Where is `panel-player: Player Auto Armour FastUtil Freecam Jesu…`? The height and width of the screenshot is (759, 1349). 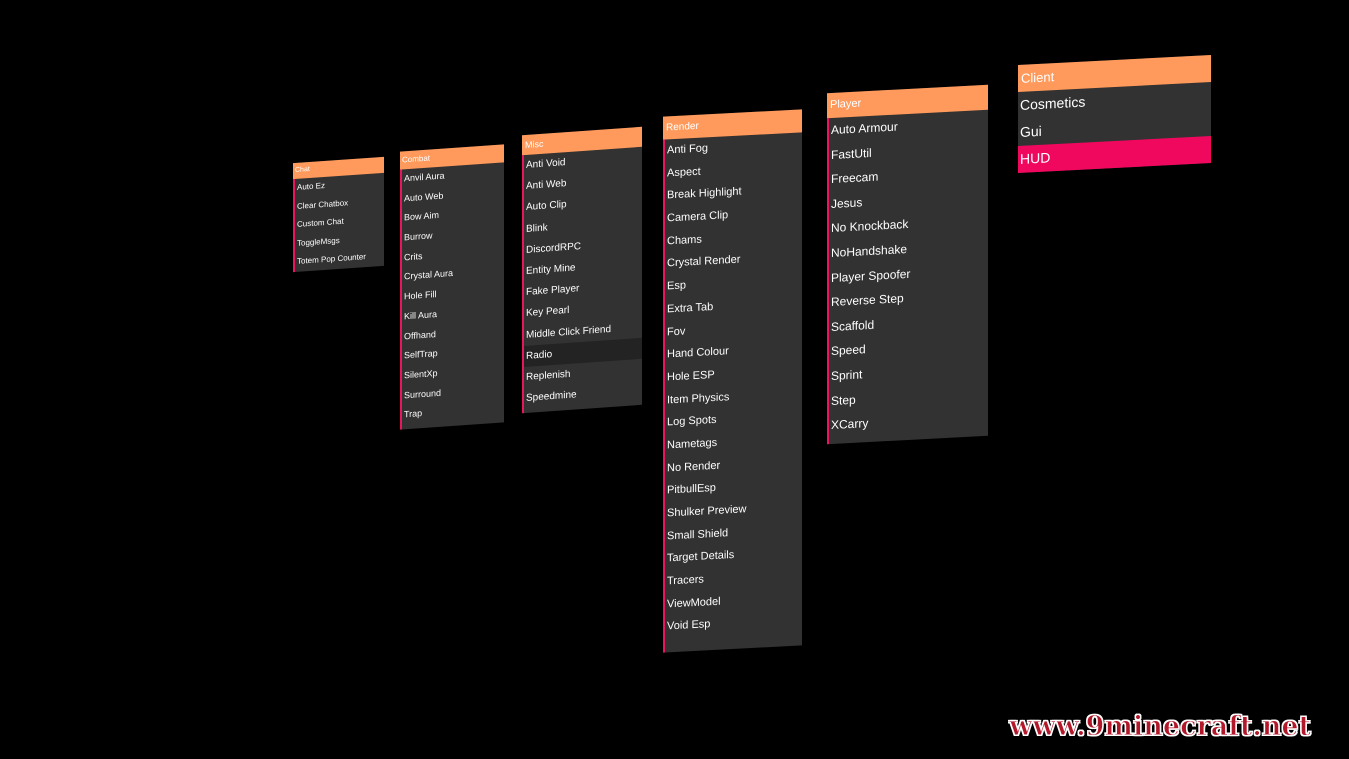
panel-player: Player Auto Armour FastUtil Freecam Jesu… is located at coordinates (907, 264).